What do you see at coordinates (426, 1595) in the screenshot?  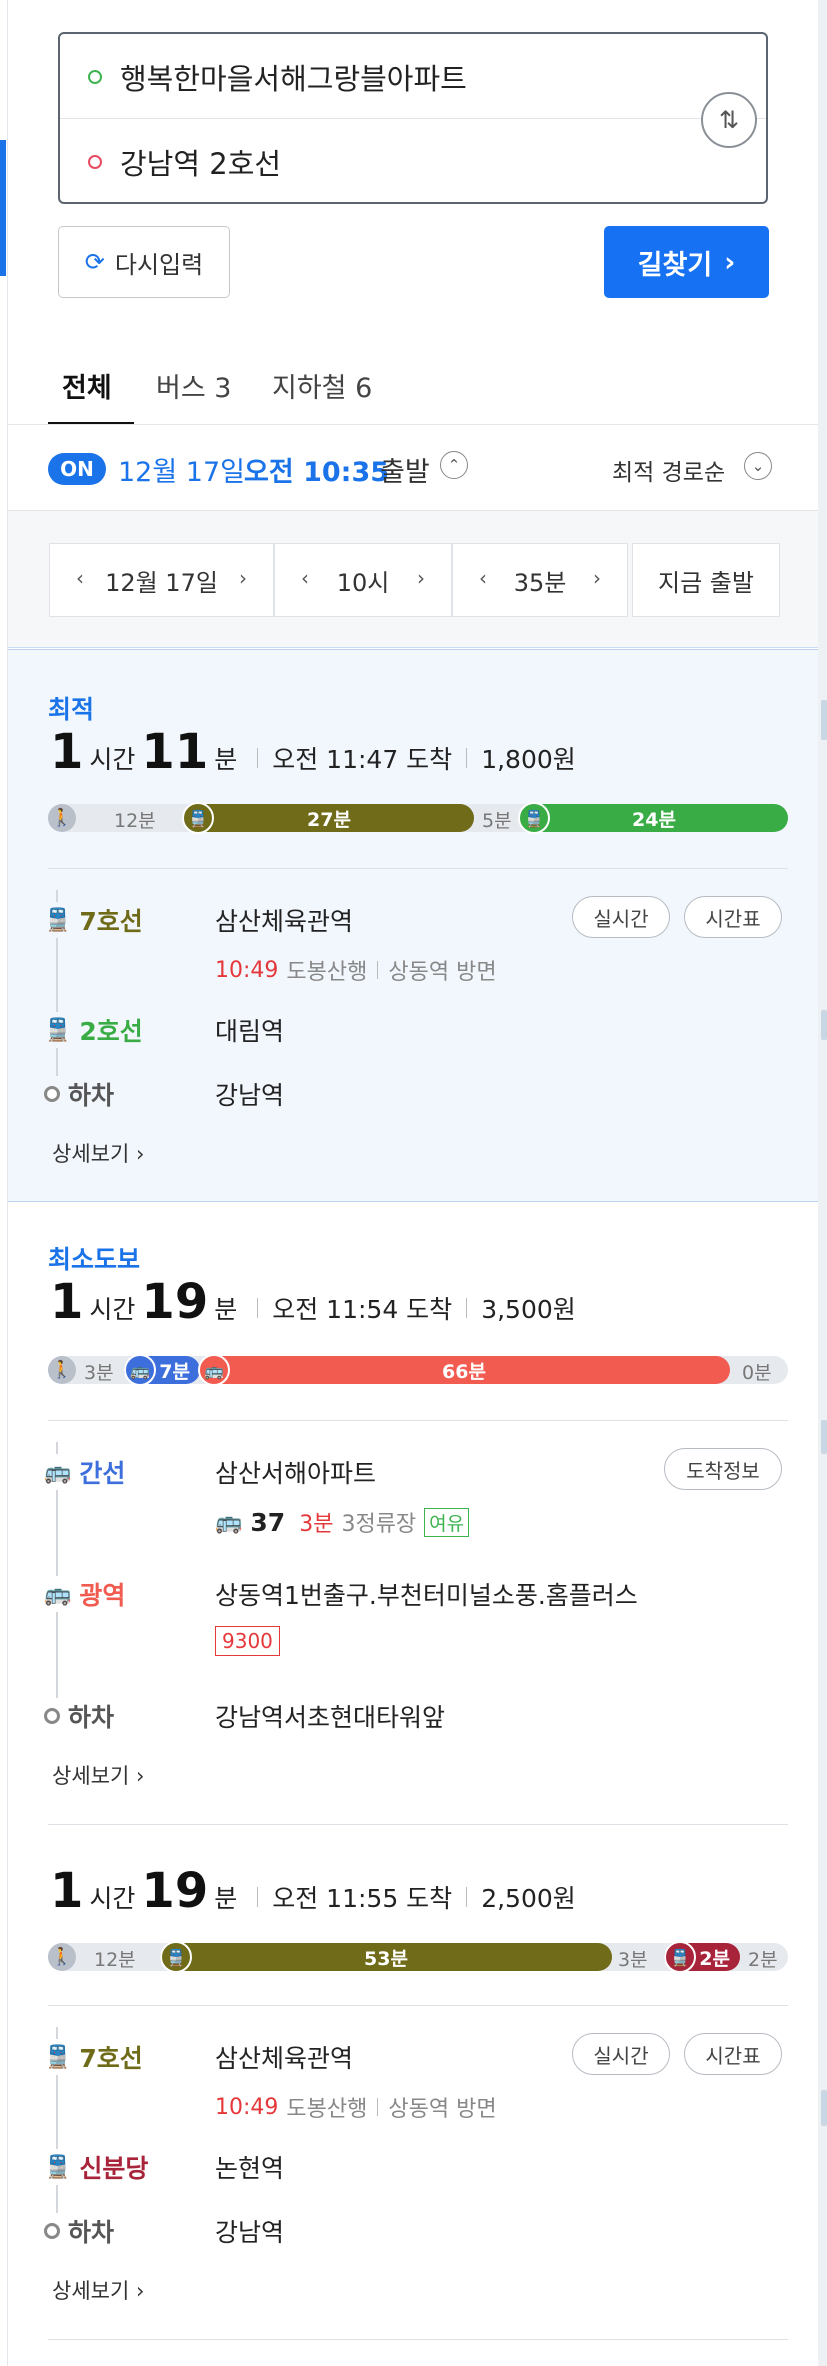 I see `leg-stop: 상동역1번출구.부천터미널소풍.홈플러스` at bounding box center [426, 1595].